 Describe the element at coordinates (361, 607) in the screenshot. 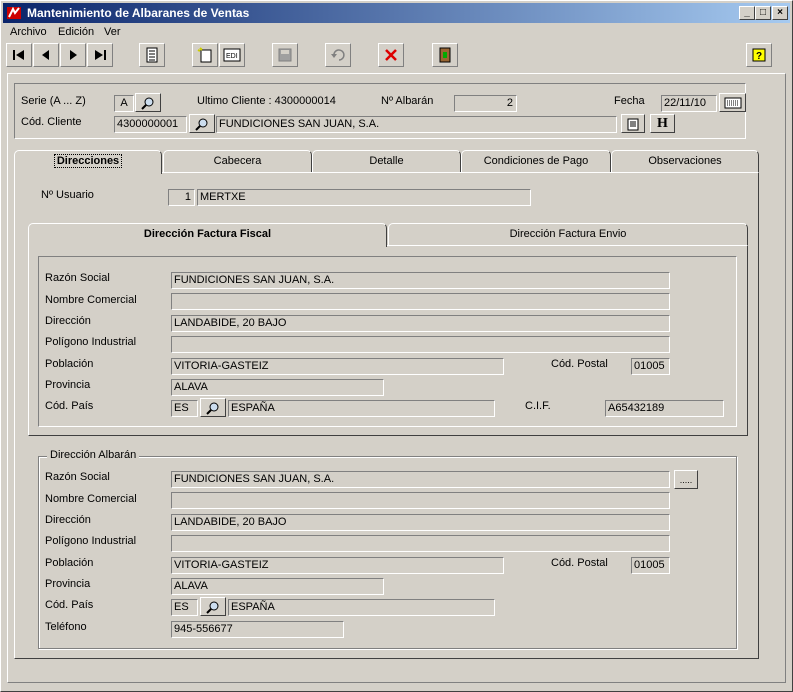

I see `albaran-pais-name-field: ESPAÑA` at that location.